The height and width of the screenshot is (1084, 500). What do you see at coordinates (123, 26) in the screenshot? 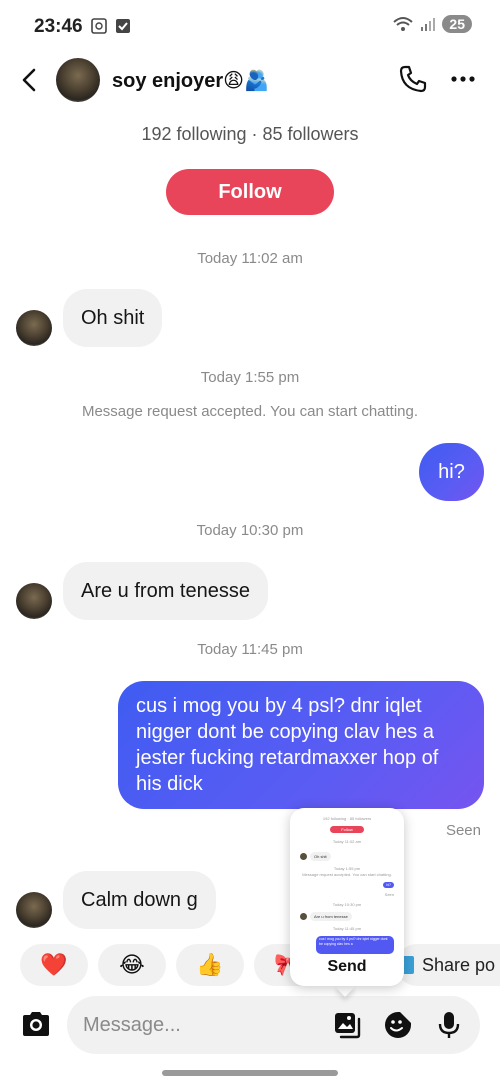
I see `checkbox-icon` at bounding box center [123, 26].